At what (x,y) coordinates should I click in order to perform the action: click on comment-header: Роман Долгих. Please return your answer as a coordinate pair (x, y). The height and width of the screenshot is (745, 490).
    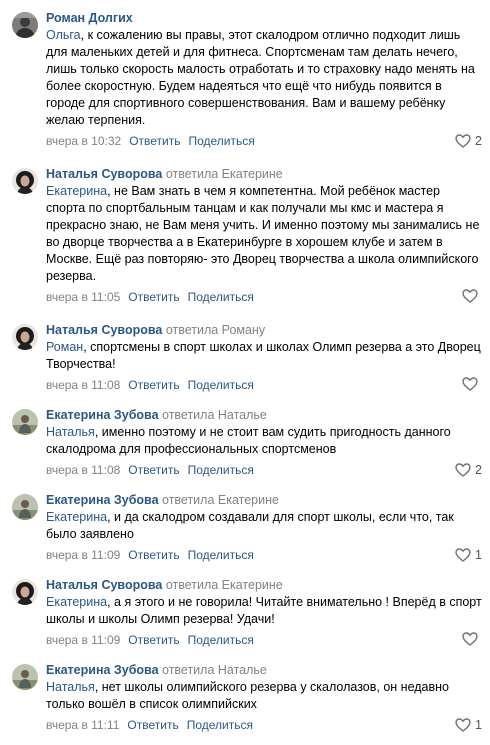
    Looking at the image, I should click on (264, 18).